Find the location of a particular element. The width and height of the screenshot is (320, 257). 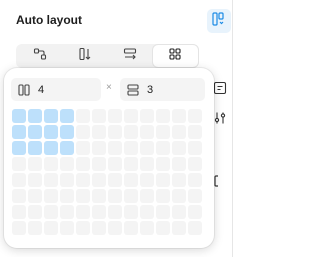

columns-field: 4 is located at coordinates (56, 89).